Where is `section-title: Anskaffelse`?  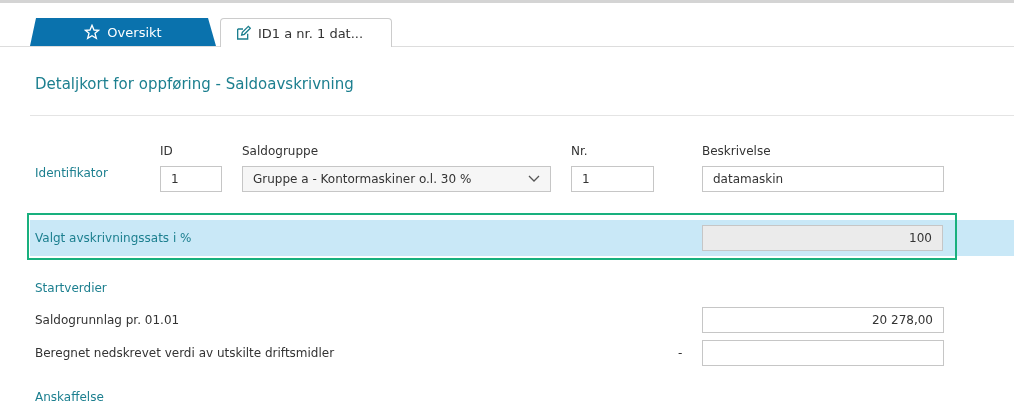 section-title: Anskaffelse is located at coordinates (70, 397).